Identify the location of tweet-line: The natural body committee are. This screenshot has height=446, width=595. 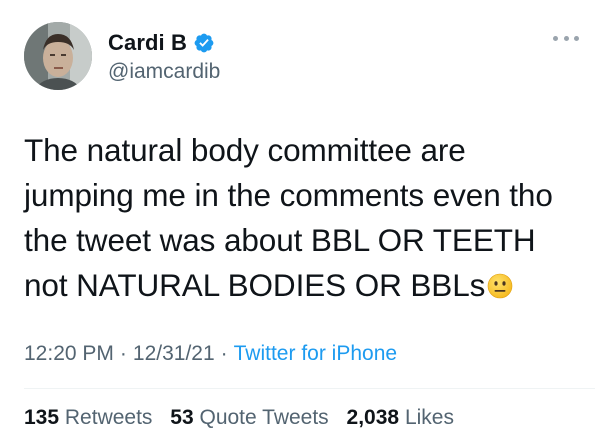
(245, 150).